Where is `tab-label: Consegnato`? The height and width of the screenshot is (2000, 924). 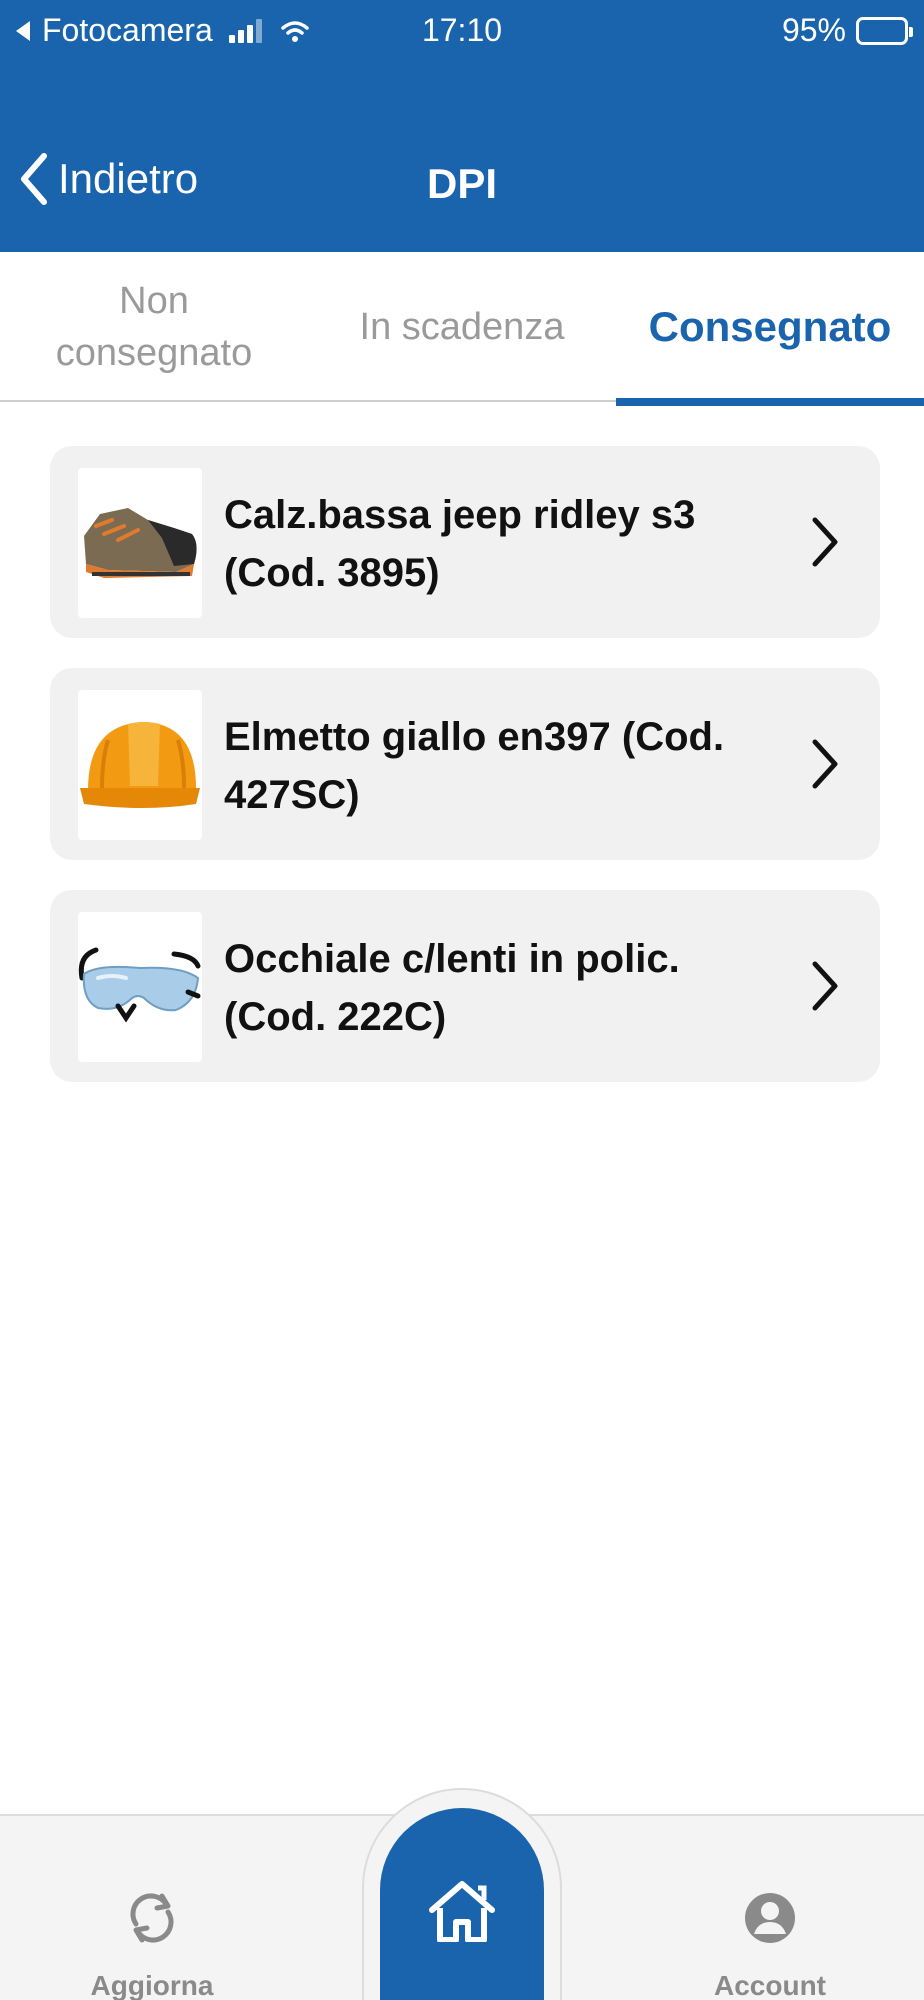
tab-label: Consegnato is located at coordinates (770, 326).